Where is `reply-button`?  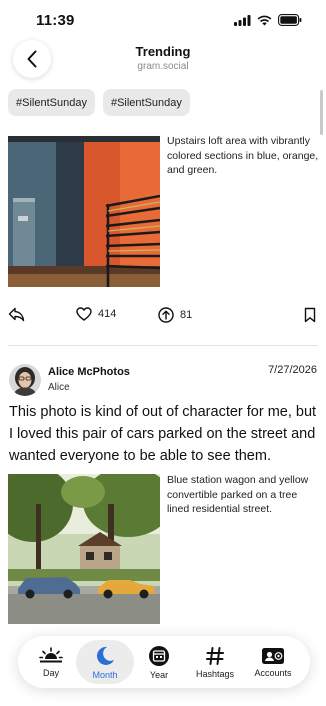
reply-button is located at coordinates (16, 314).